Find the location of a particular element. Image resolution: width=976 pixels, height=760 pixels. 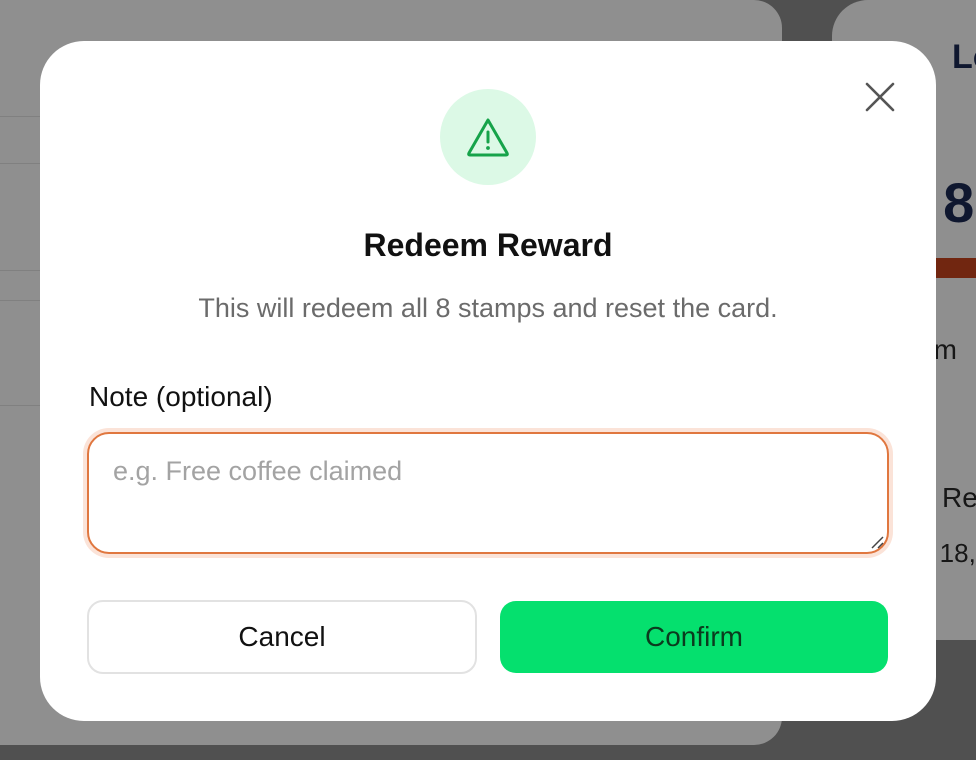

note-textarea is located at coordinates (488, 493).